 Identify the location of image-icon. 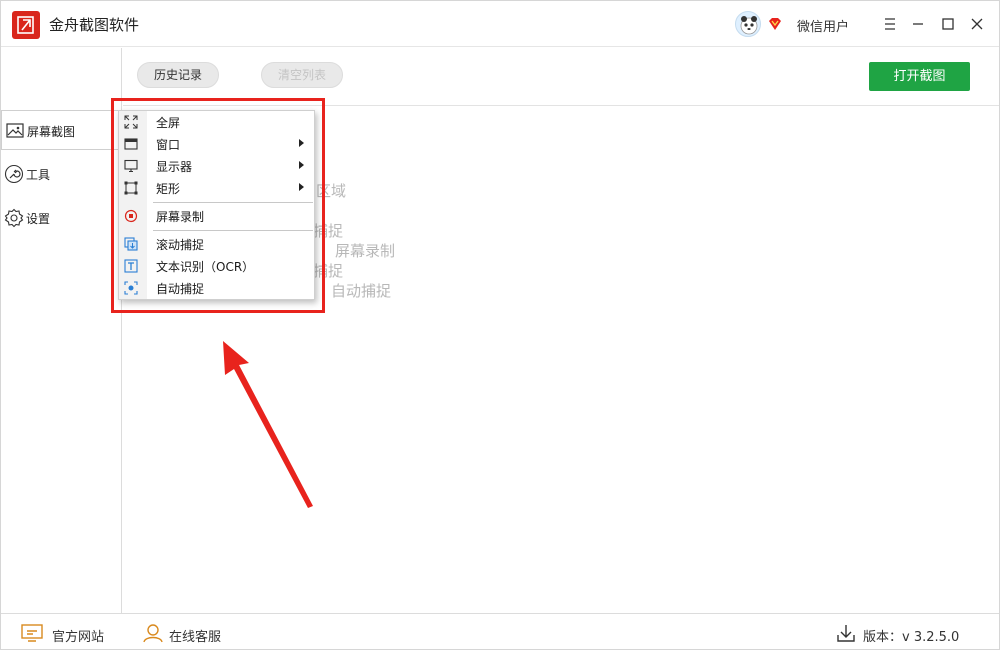
(15, 130).